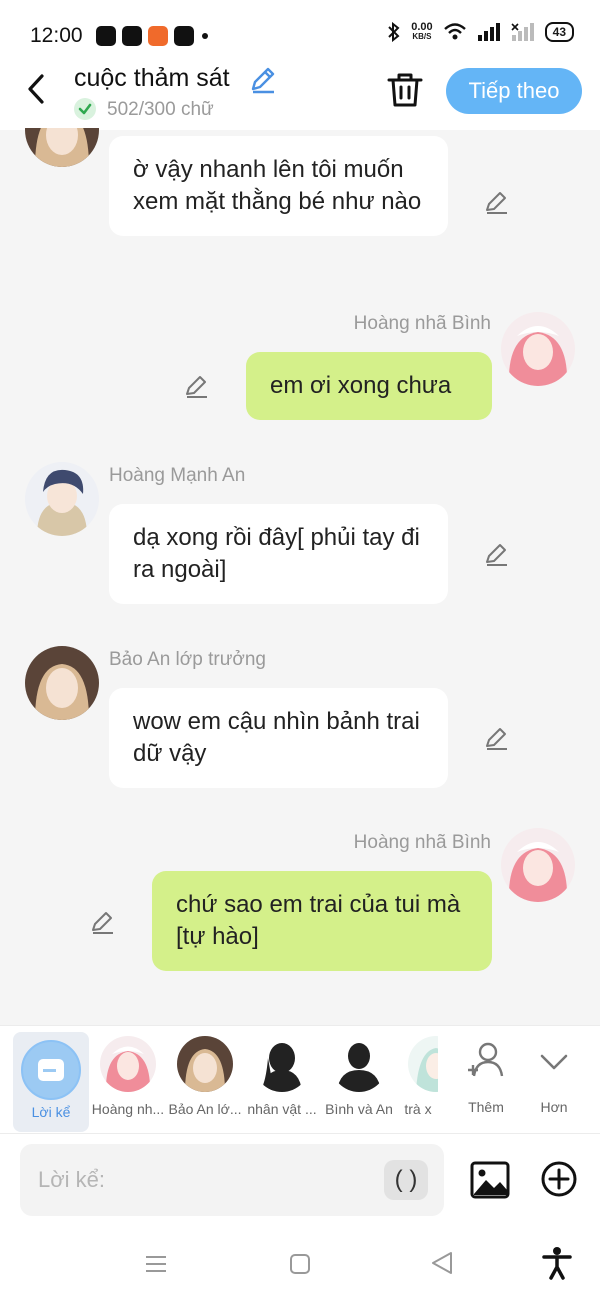  What do you see at coordinates (152, 78) in the screenshot?
I see `story-title: cuộc thảm sát` at bounding box center [152, 78].